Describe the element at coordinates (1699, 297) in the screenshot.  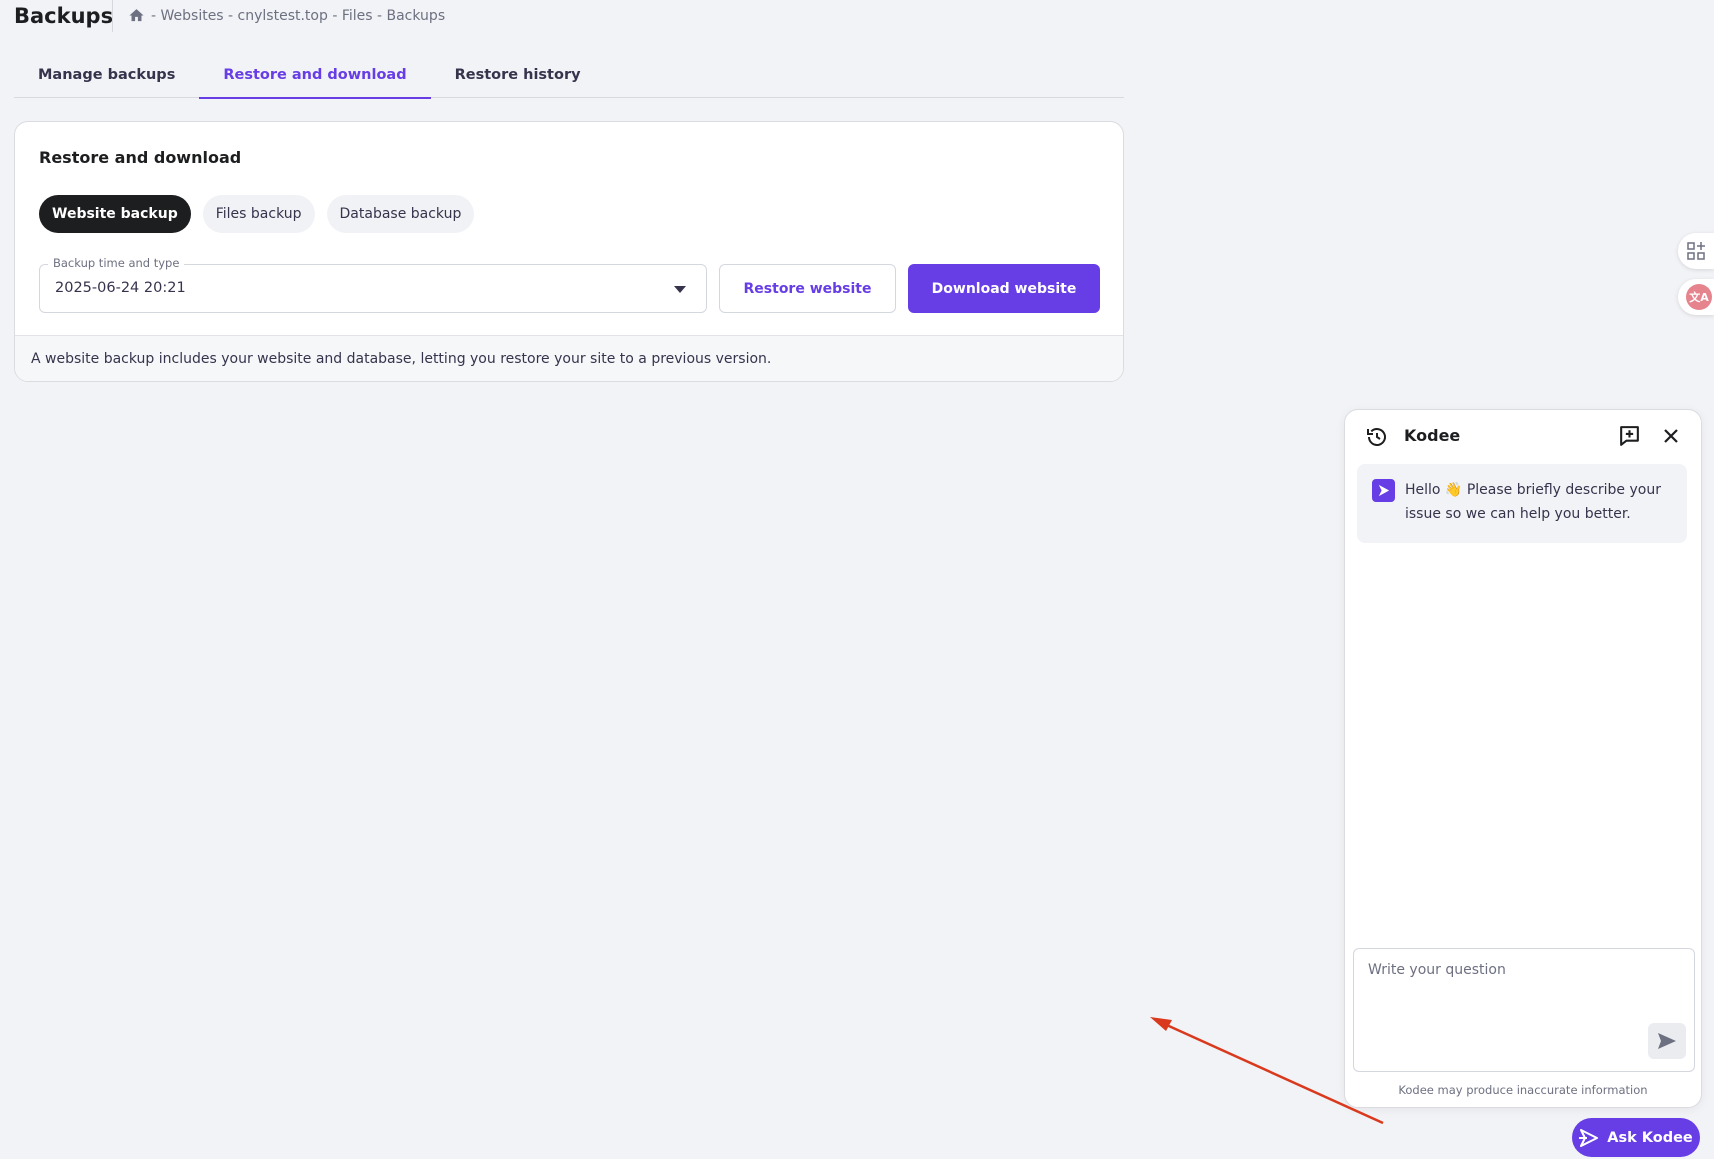
I see `translate-icon: 文A` at that location.